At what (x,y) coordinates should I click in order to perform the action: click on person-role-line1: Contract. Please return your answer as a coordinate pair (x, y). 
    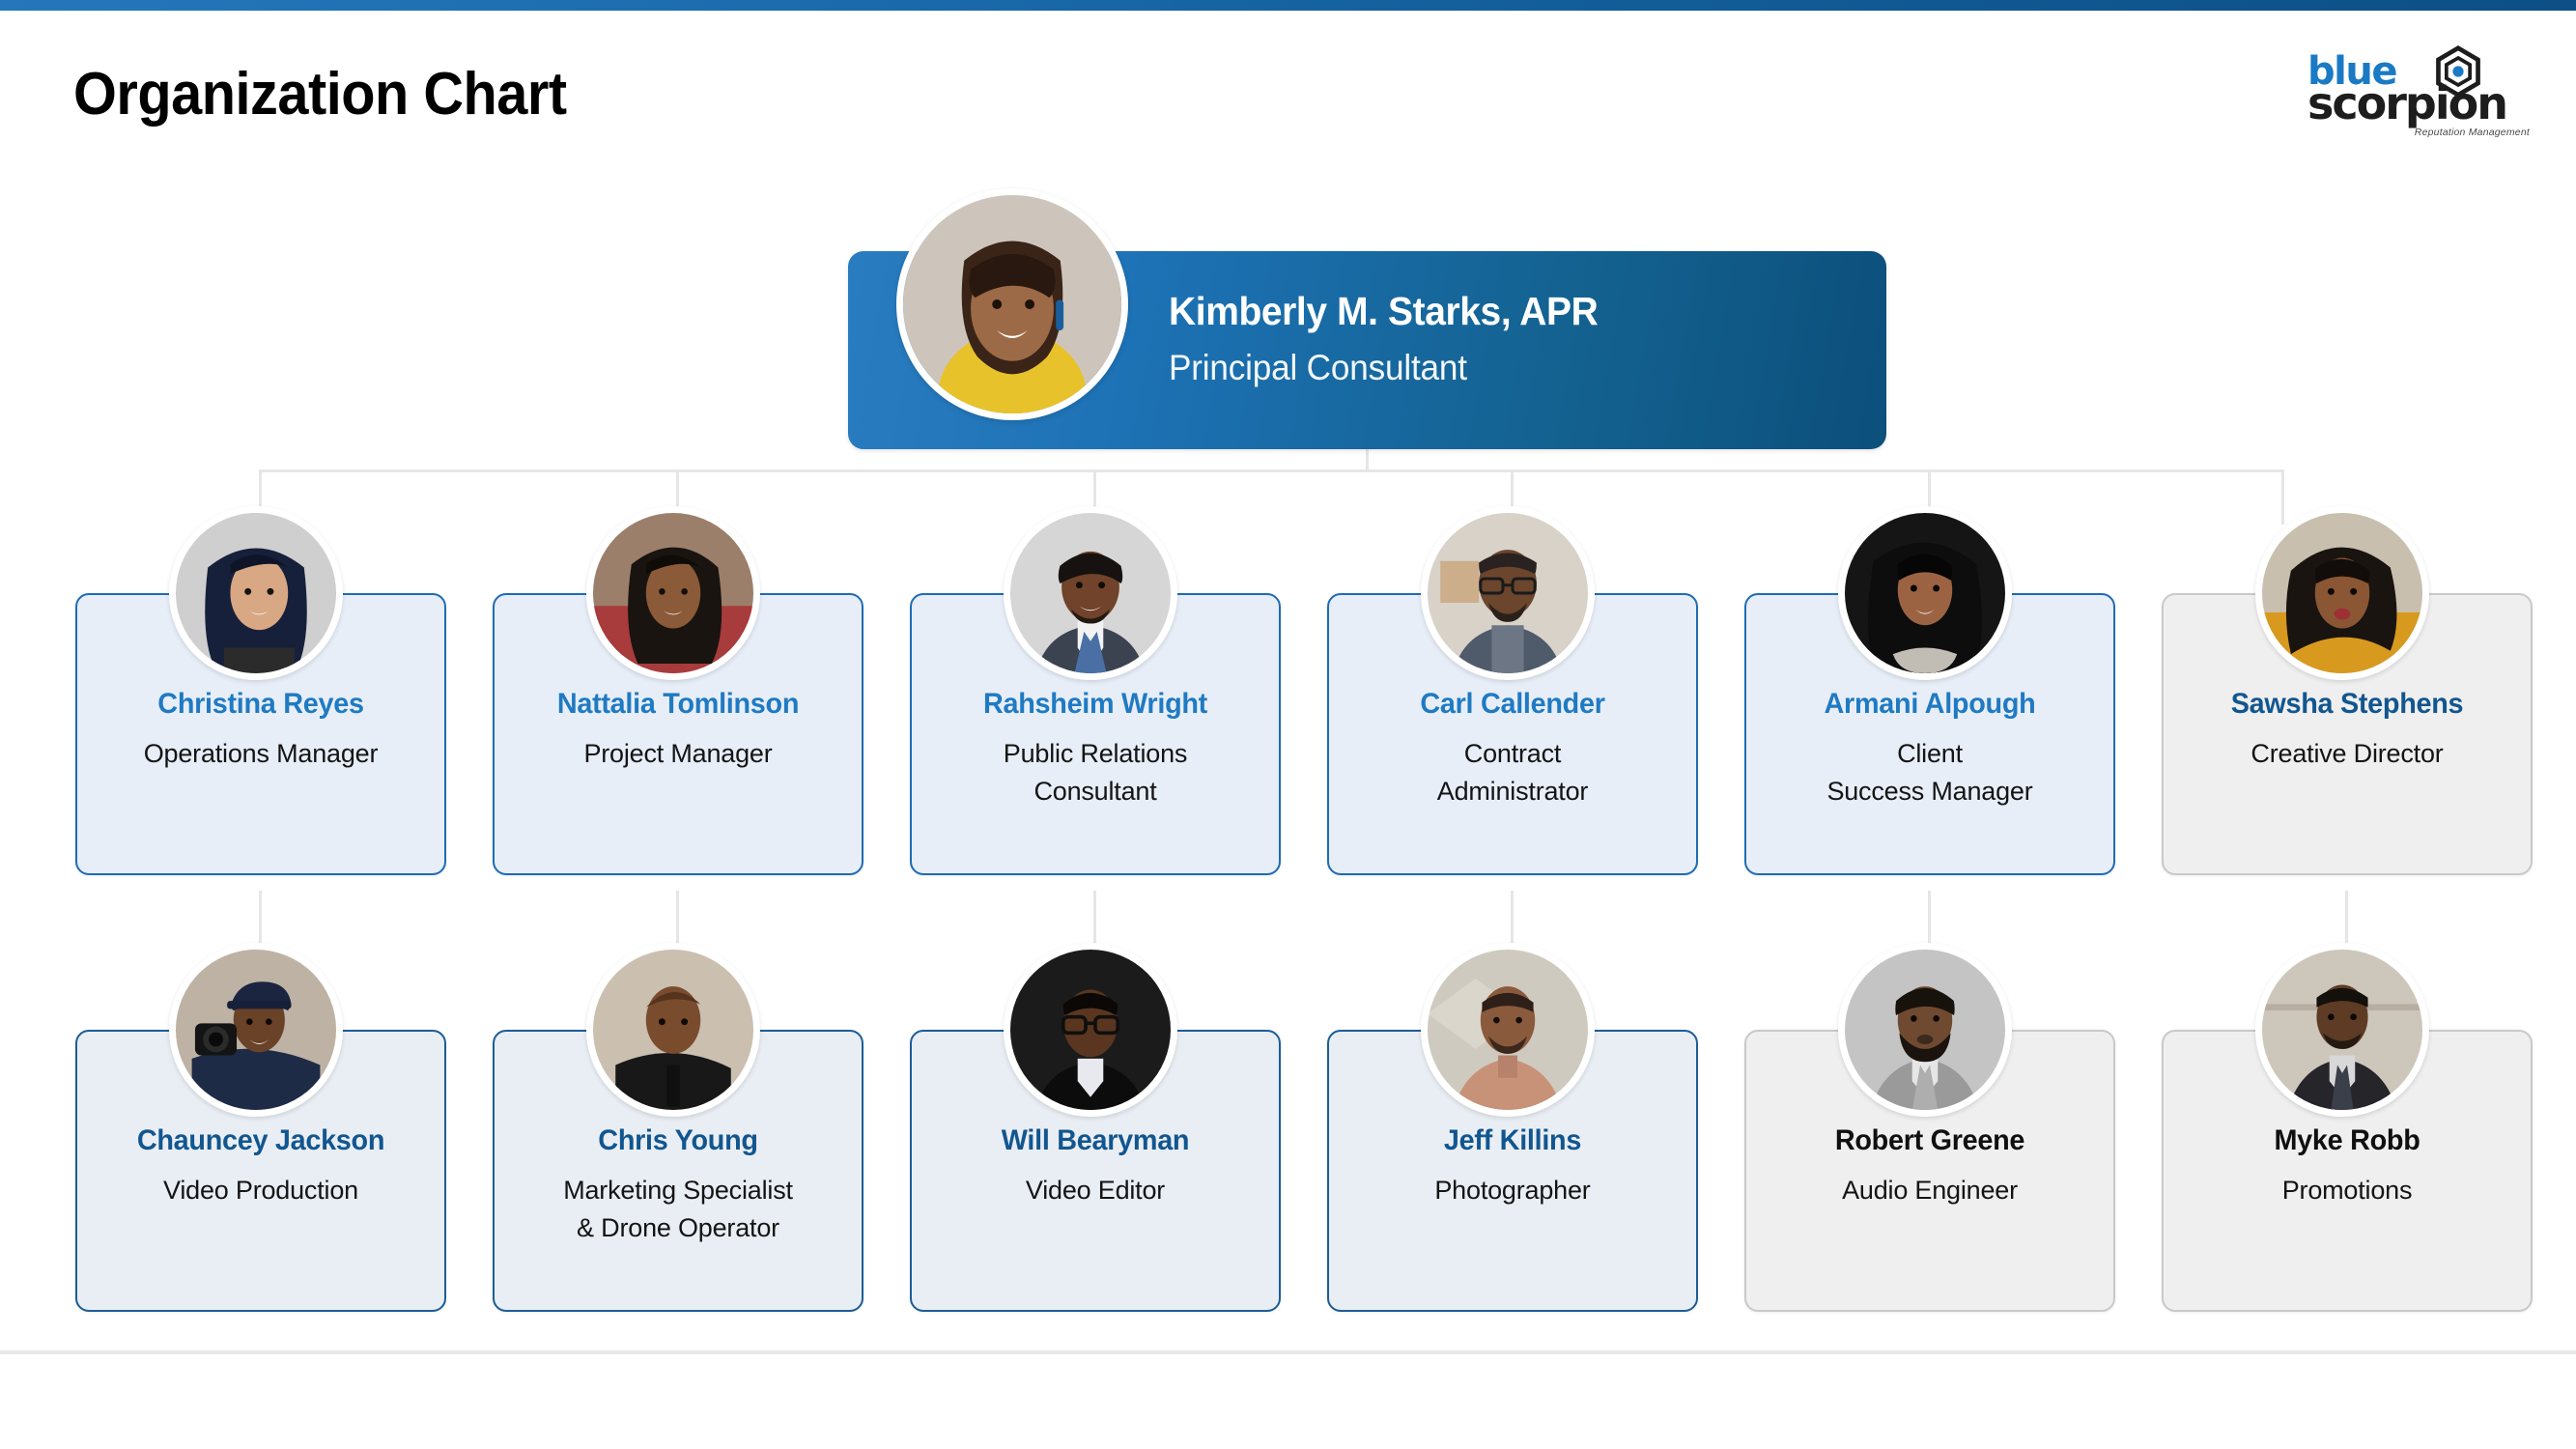
    Looking at the image, I should click on (1512, 753).